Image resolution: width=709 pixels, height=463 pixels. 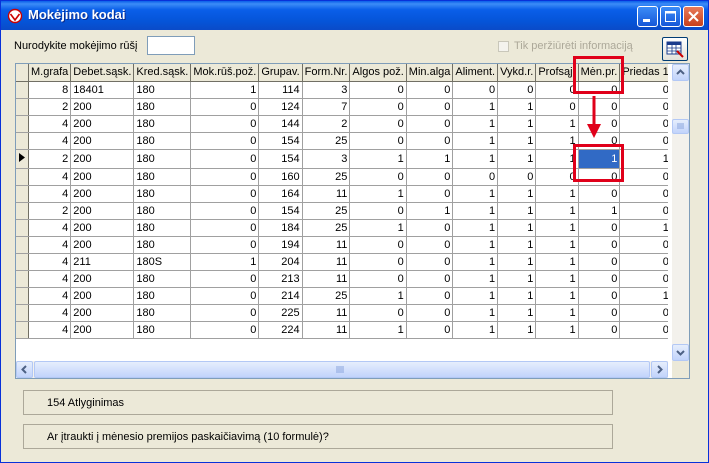 What do you see at coordinates (225, 73) in the screenshot?
I see `column-header: Mok.rūš.pož.` at bounding box center [225, 73].